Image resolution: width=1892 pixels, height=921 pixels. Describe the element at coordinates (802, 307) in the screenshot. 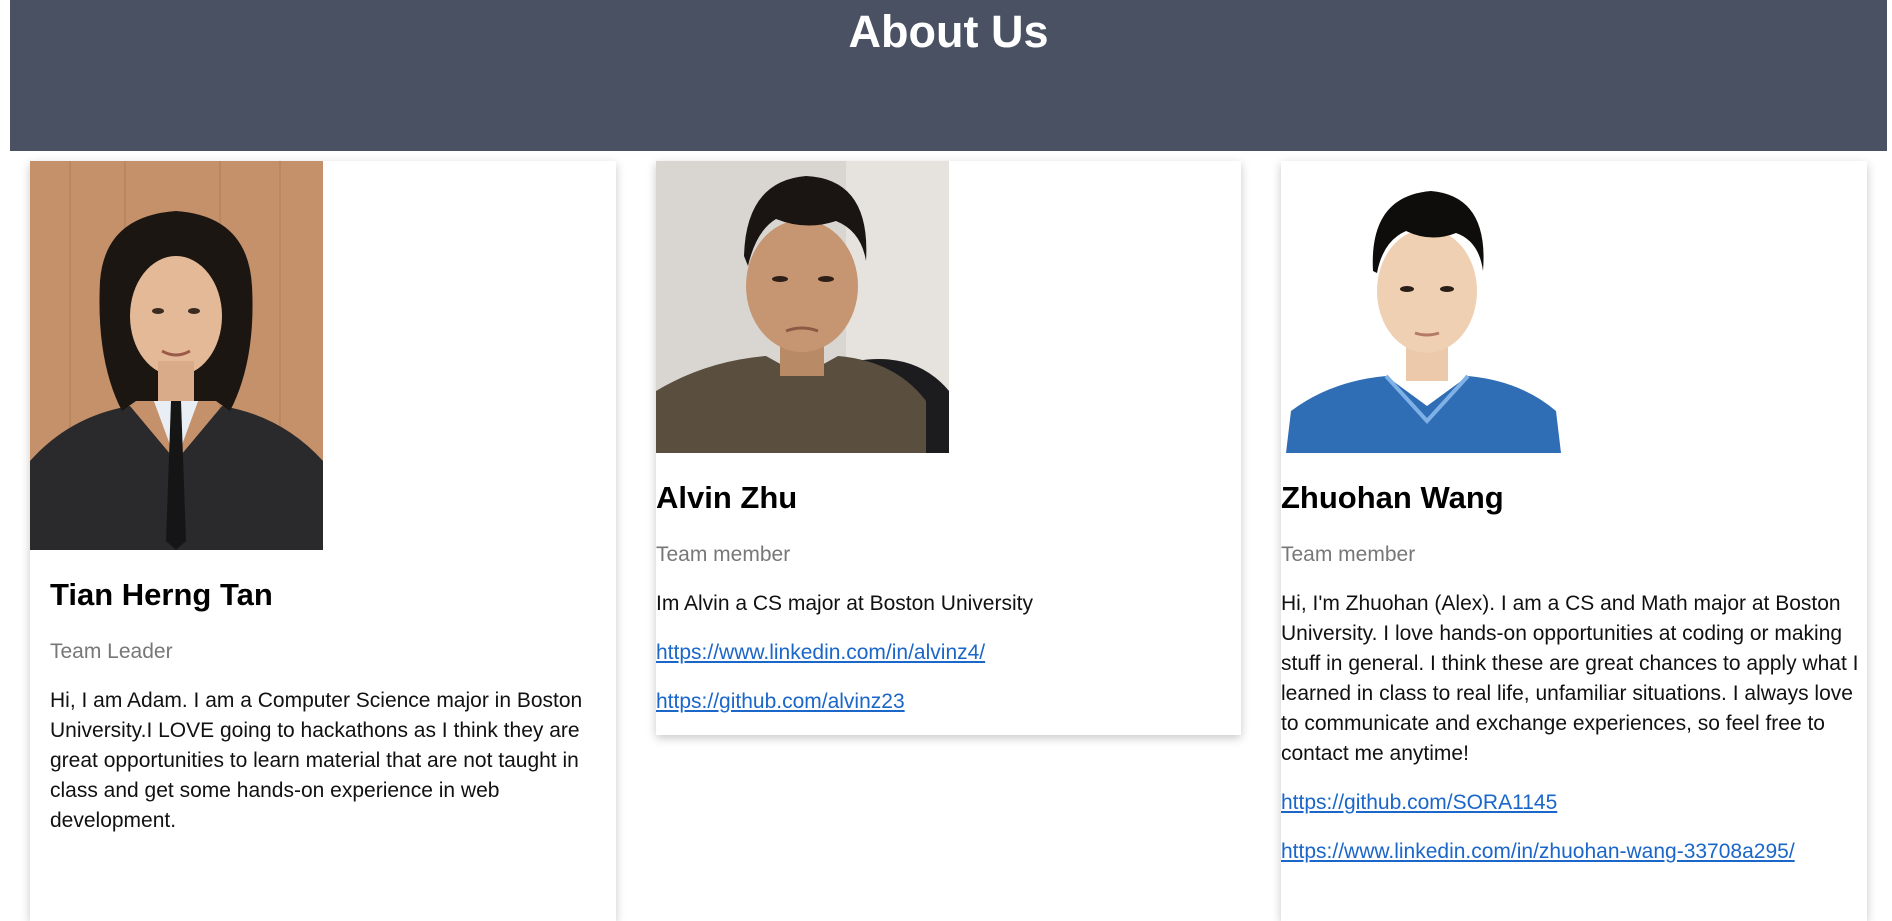

I see `profile-photo-alvin` at that location.